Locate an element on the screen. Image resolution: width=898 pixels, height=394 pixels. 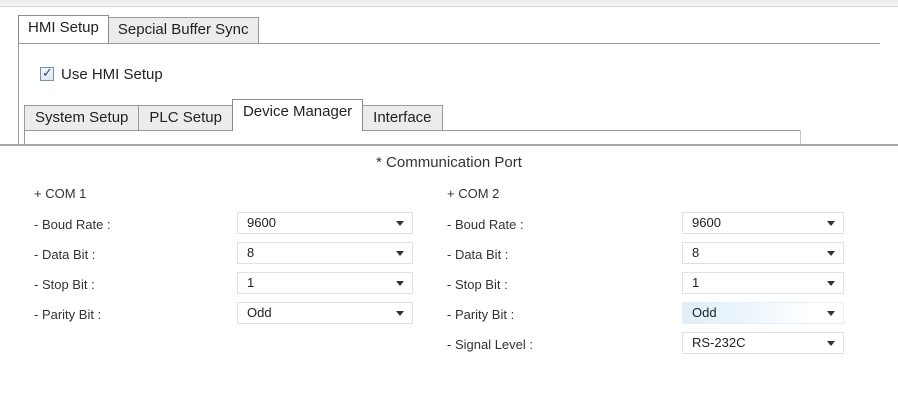
outer-tab-panel-border is located at coordinates (449, 43).